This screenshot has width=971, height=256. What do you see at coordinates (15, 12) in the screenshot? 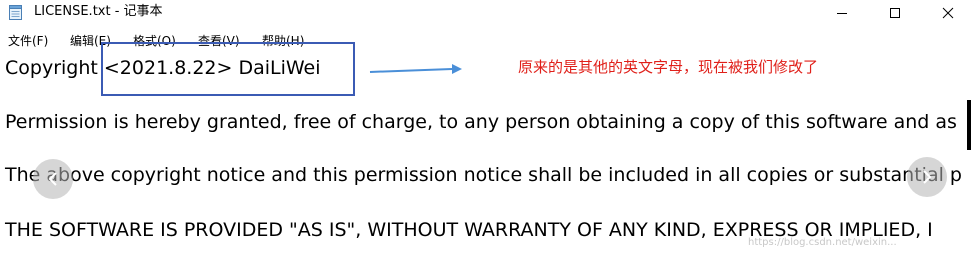
I see `notepad-icon` at bounding box center [15, 12].